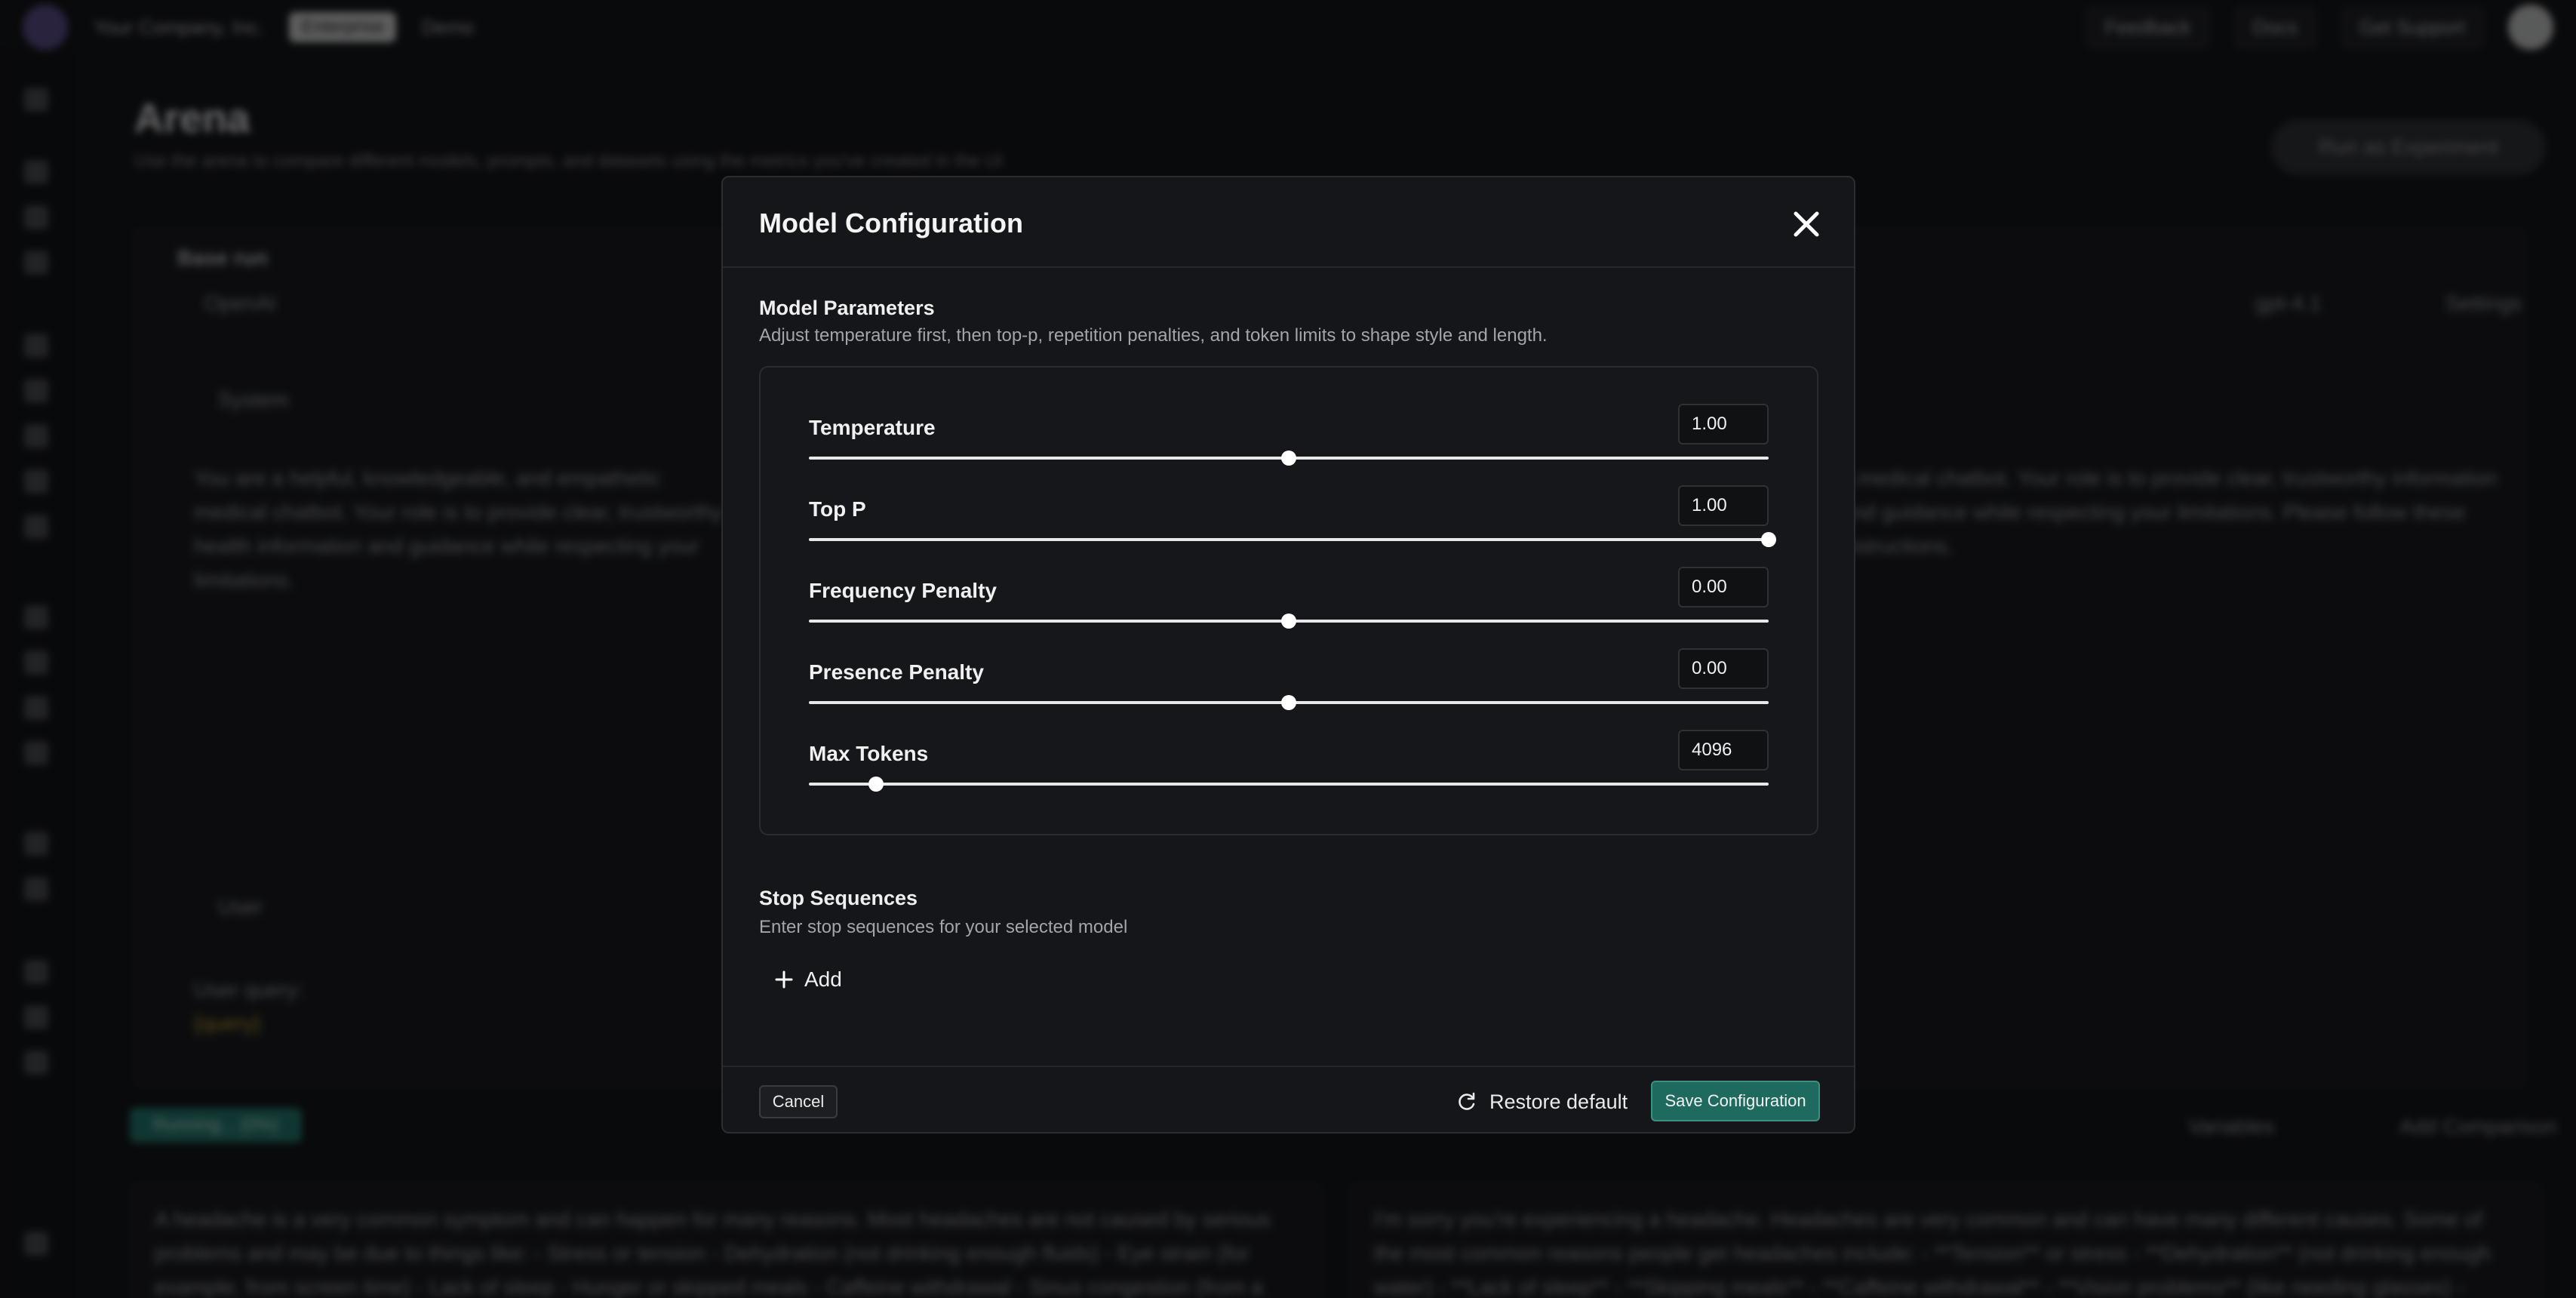  What do you see at coordinates (1723, 587) in the screenshot?
I see `frequency-penalty-input` at bounding box center [1723, 587].